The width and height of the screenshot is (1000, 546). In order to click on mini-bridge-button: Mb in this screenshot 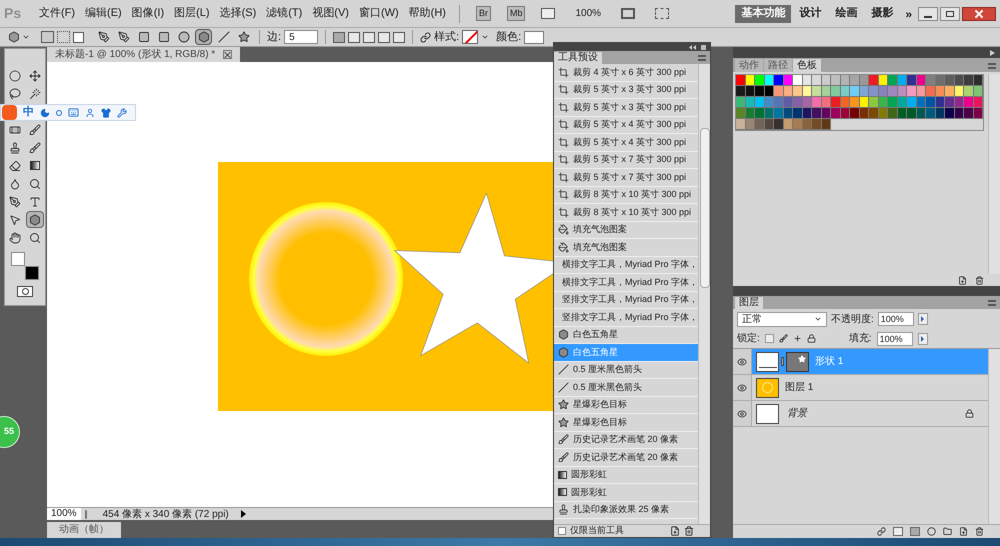, I will do `click(516, 14)`.